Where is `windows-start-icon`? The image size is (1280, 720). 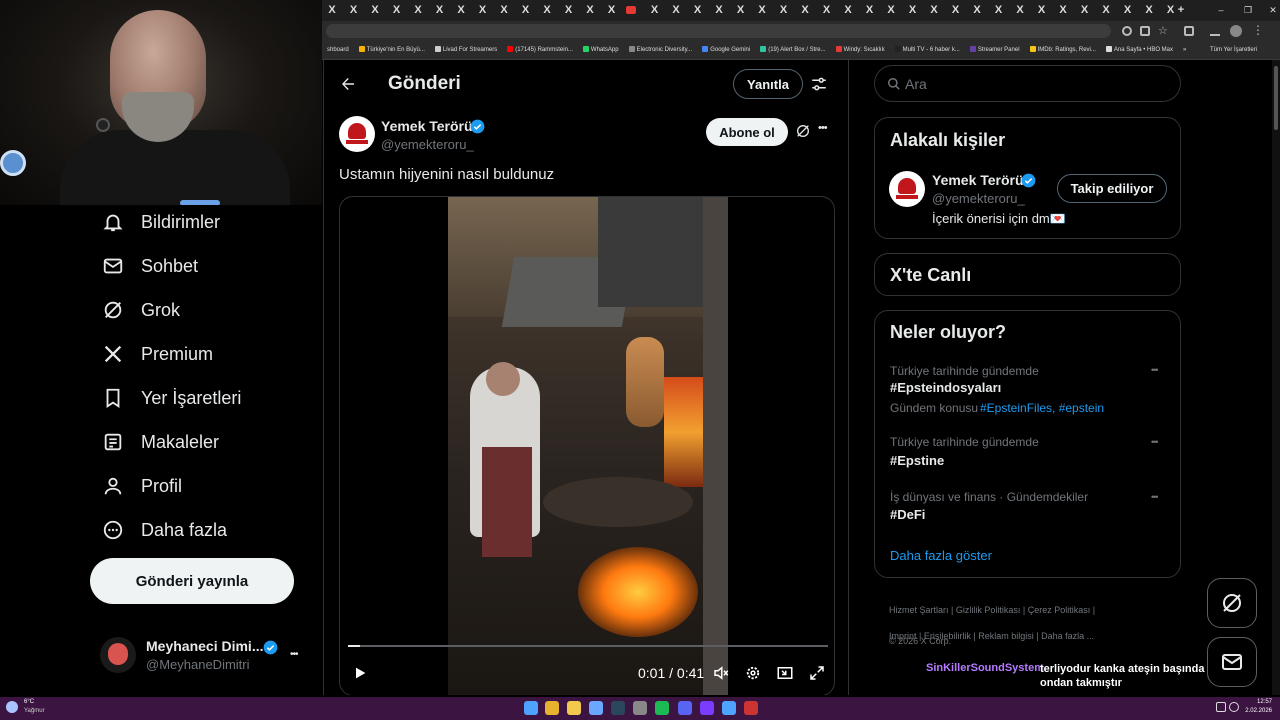
windows-start-icon is located at coordinates (531, 708).